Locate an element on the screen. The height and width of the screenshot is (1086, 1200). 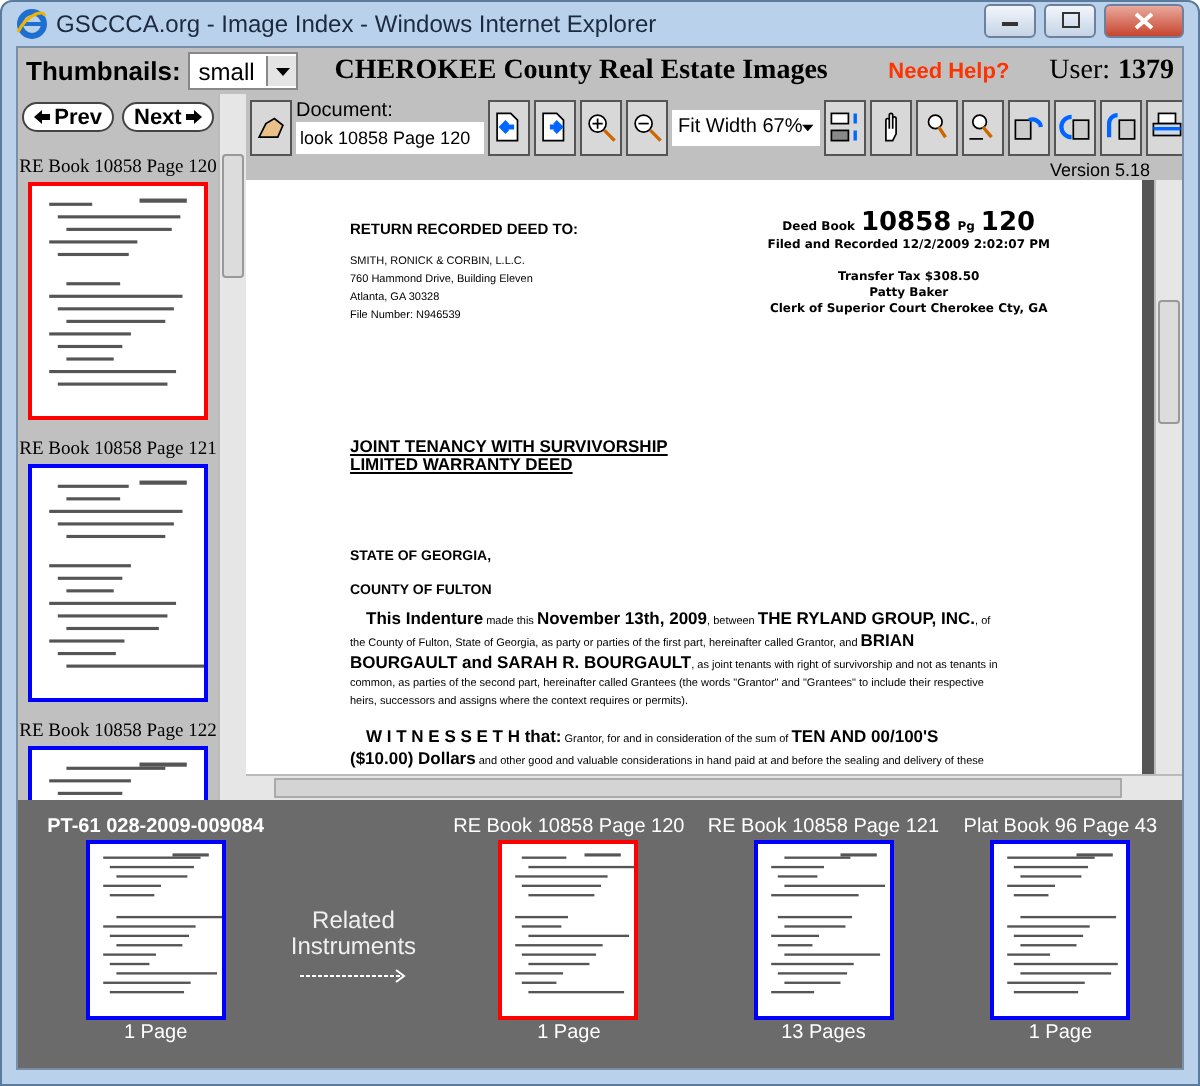
rotate-page-icon is located at coordinates (1121, 127).